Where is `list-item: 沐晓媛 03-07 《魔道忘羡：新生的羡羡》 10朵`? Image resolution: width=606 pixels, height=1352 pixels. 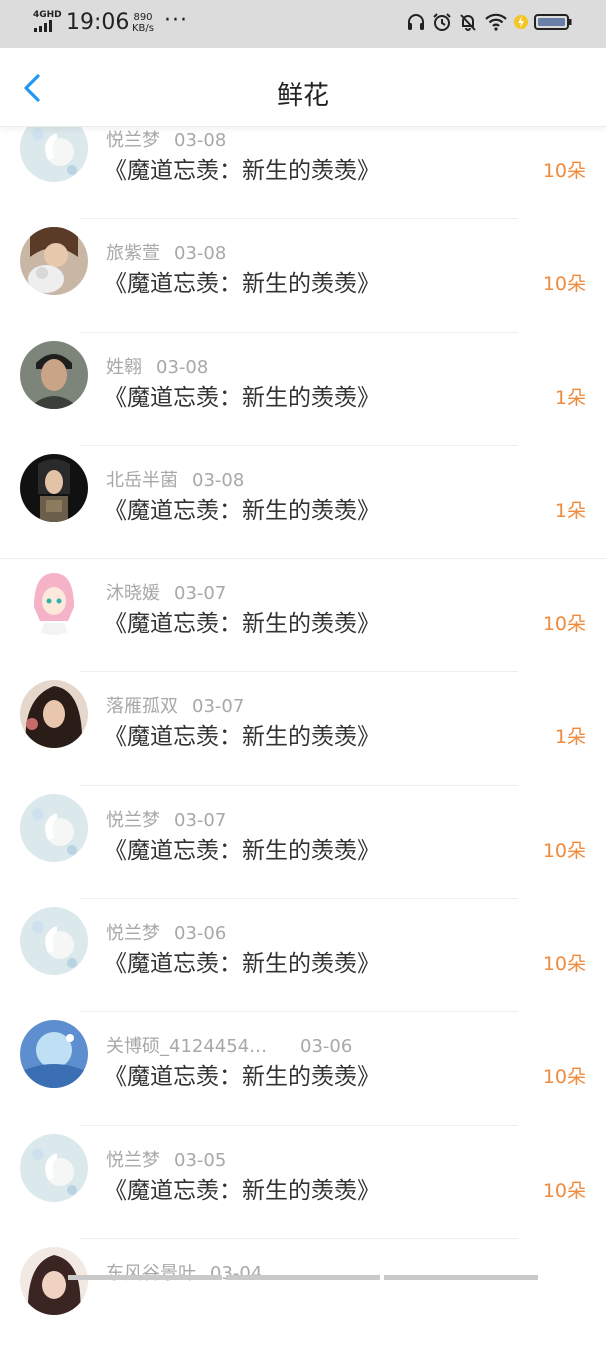 list-item: 沐晓媛 03-07 《魔道忘羡：新生的羡羡》 10朵 is located at coordinates (303, 616).